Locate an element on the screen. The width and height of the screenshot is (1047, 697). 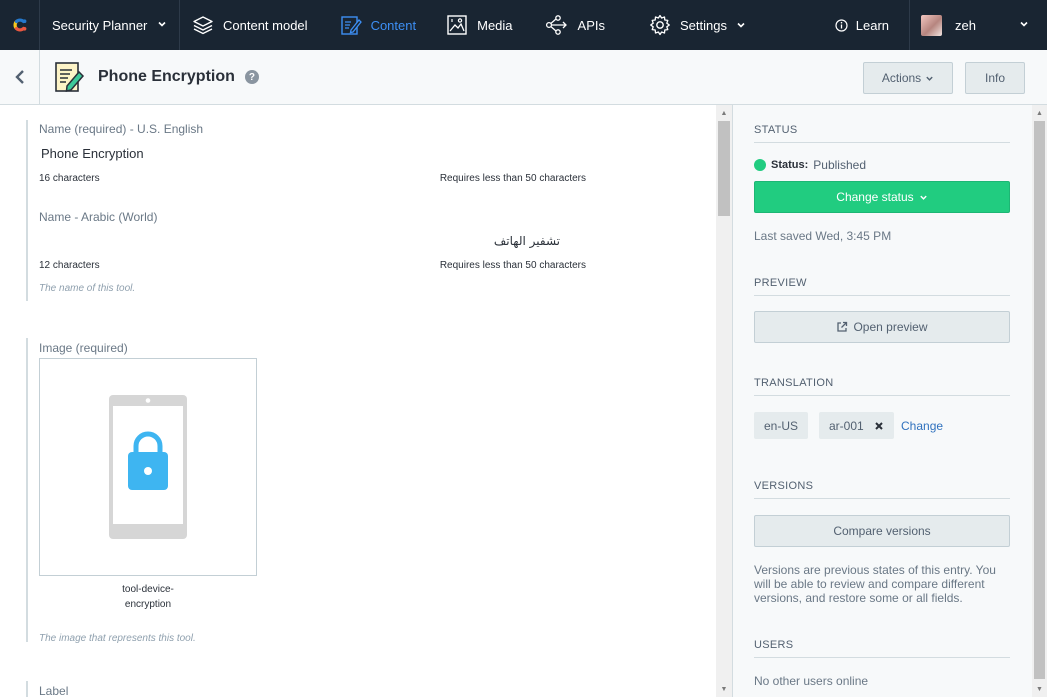
learn-link: Learn is located at coordinates (872, 25).